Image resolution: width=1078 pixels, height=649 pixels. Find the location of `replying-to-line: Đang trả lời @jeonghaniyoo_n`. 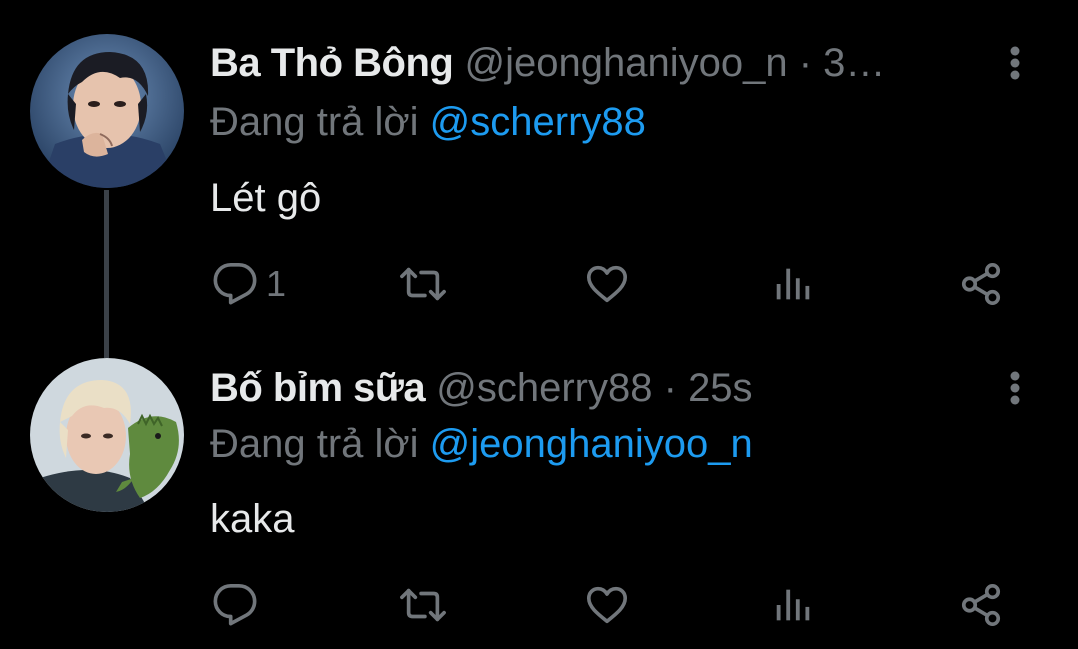

replying-to-line: Đang trả lời @jeonghaniyoo_n is located at coordinates (481, 444).